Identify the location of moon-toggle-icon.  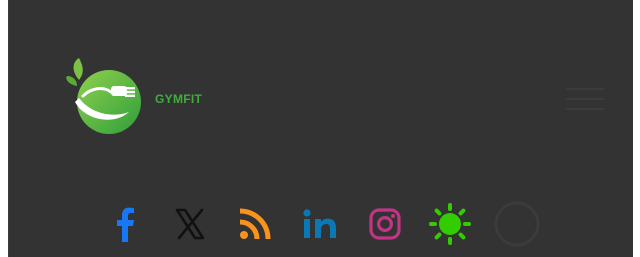
(517, 224).